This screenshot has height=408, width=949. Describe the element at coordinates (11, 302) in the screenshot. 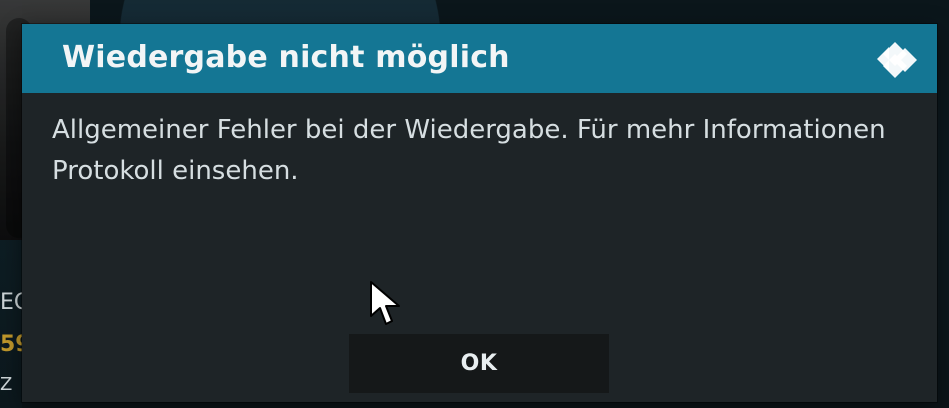

I see `background-text-ec: EC` at that location.